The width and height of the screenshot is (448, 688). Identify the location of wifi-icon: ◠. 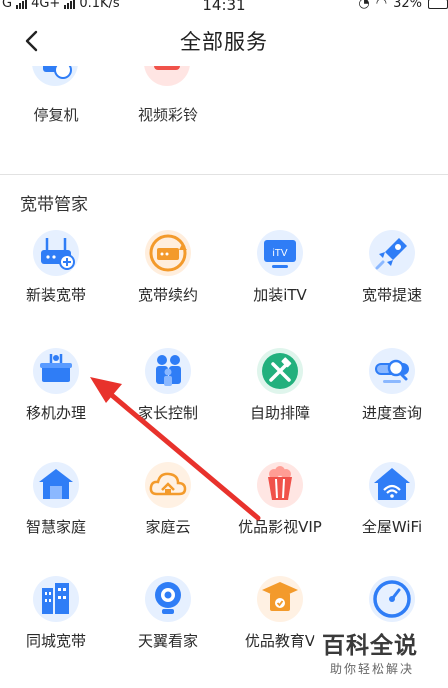
(381, 5).